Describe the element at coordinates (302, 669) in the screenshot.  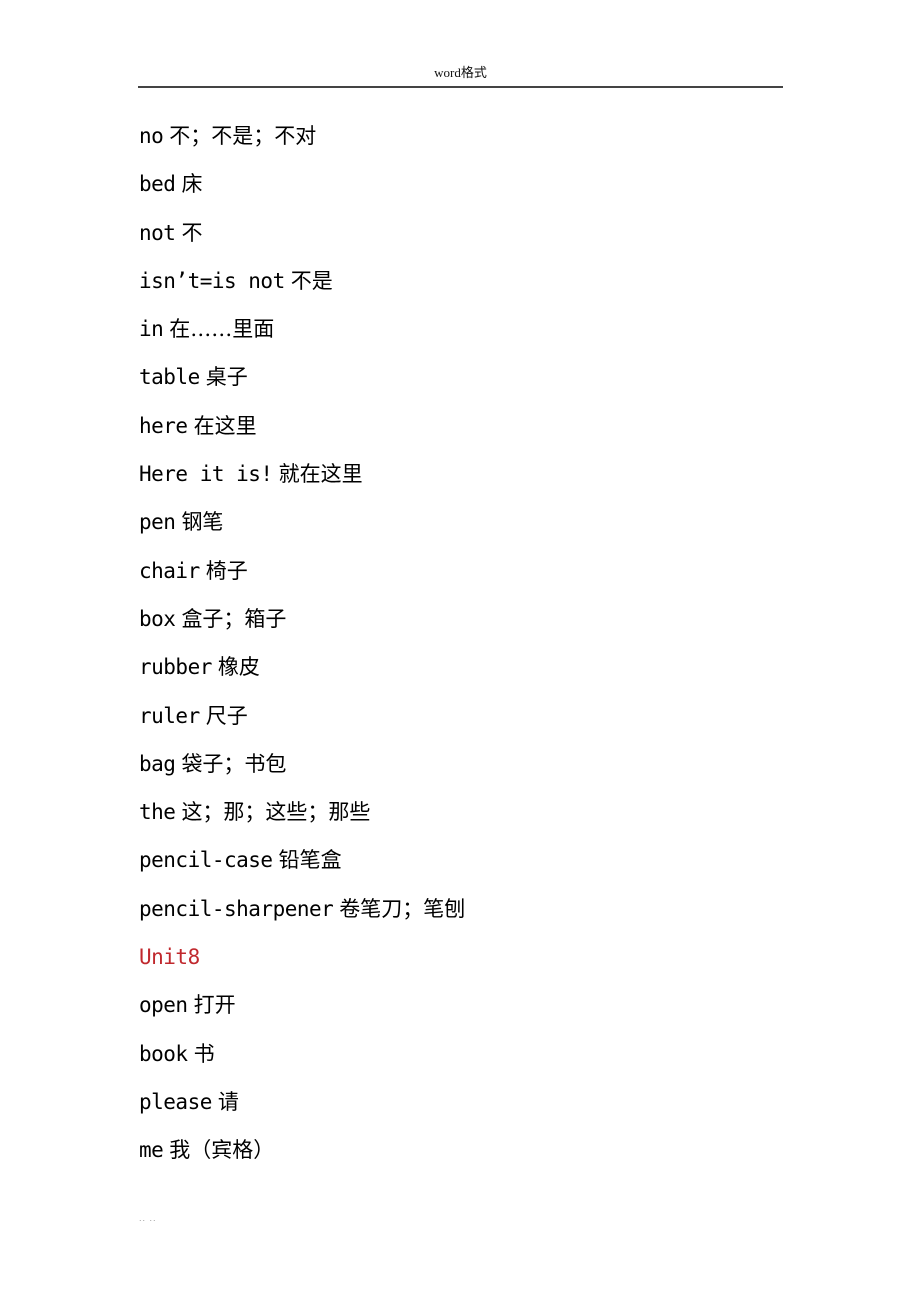
I see `vocab-entry: rubber 橡皮` at that location.